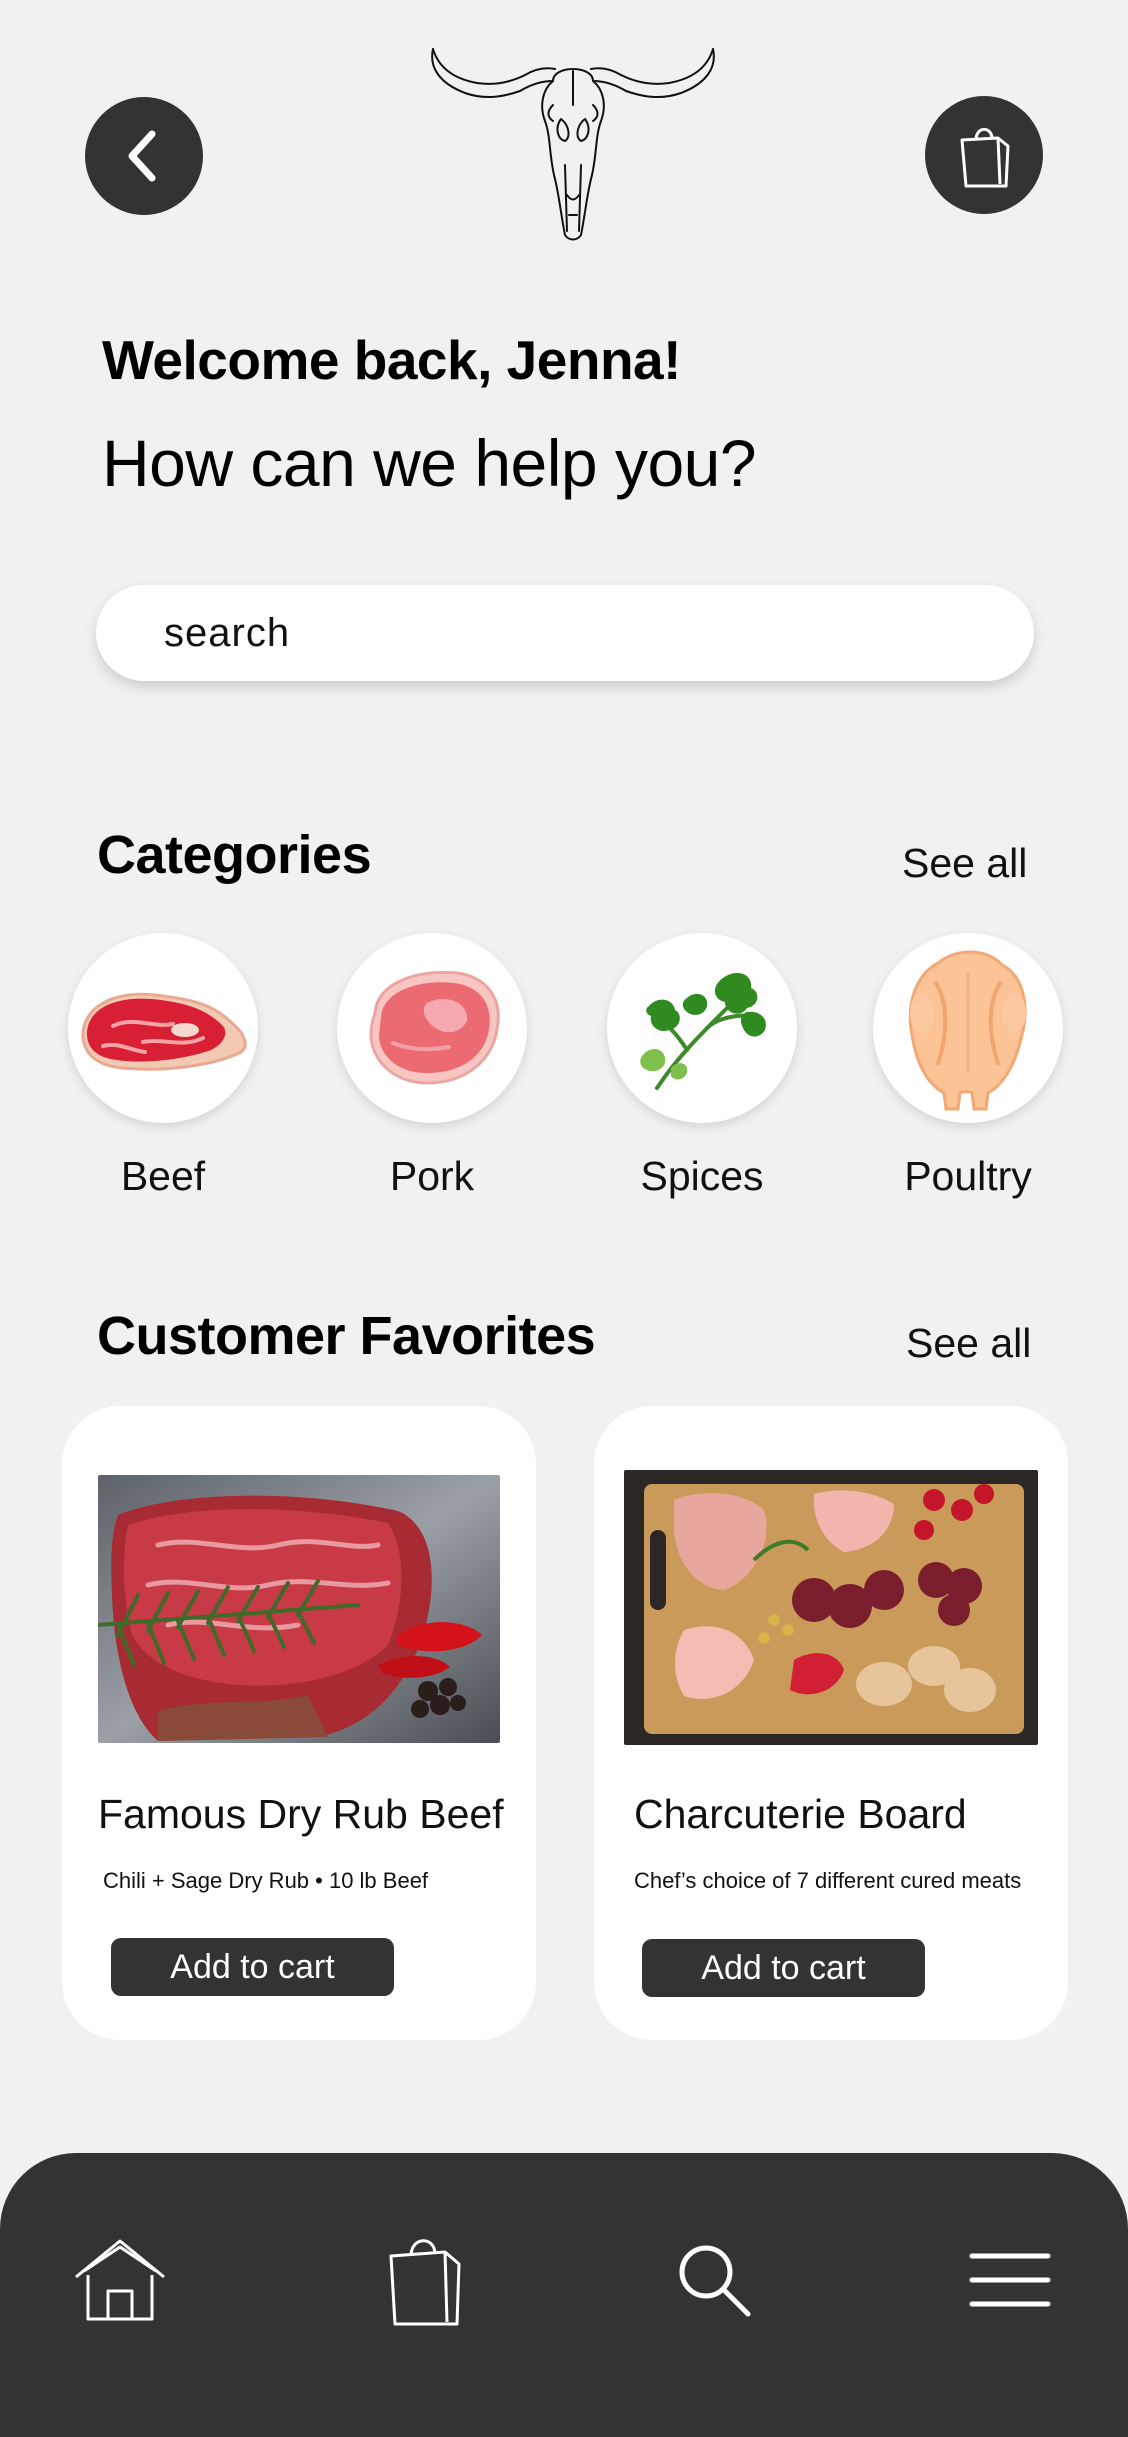  Describe the element at coordinates (831, 1607) in the screenshot. I see `charcuterie-board-photo` at that location.